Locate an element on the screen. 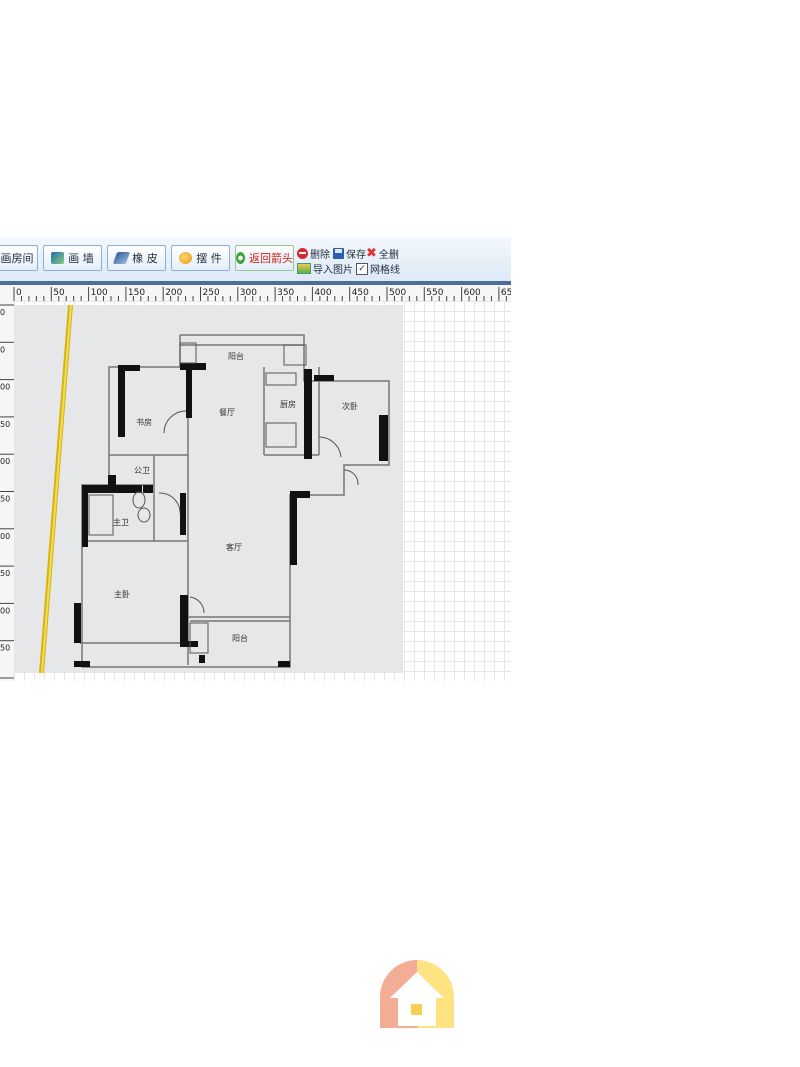 Image resolution: width=800 pixels, height=1067 pixels. wall-icon is located at coordinates (58, 258).